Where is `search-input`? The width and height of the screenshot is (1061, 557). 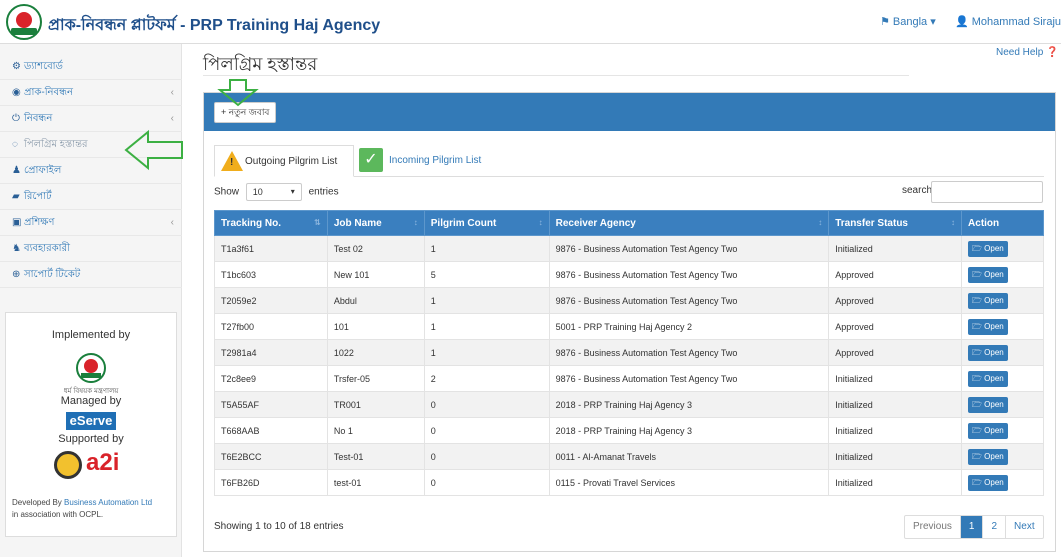
search-input is located at coordinates (987, 192).